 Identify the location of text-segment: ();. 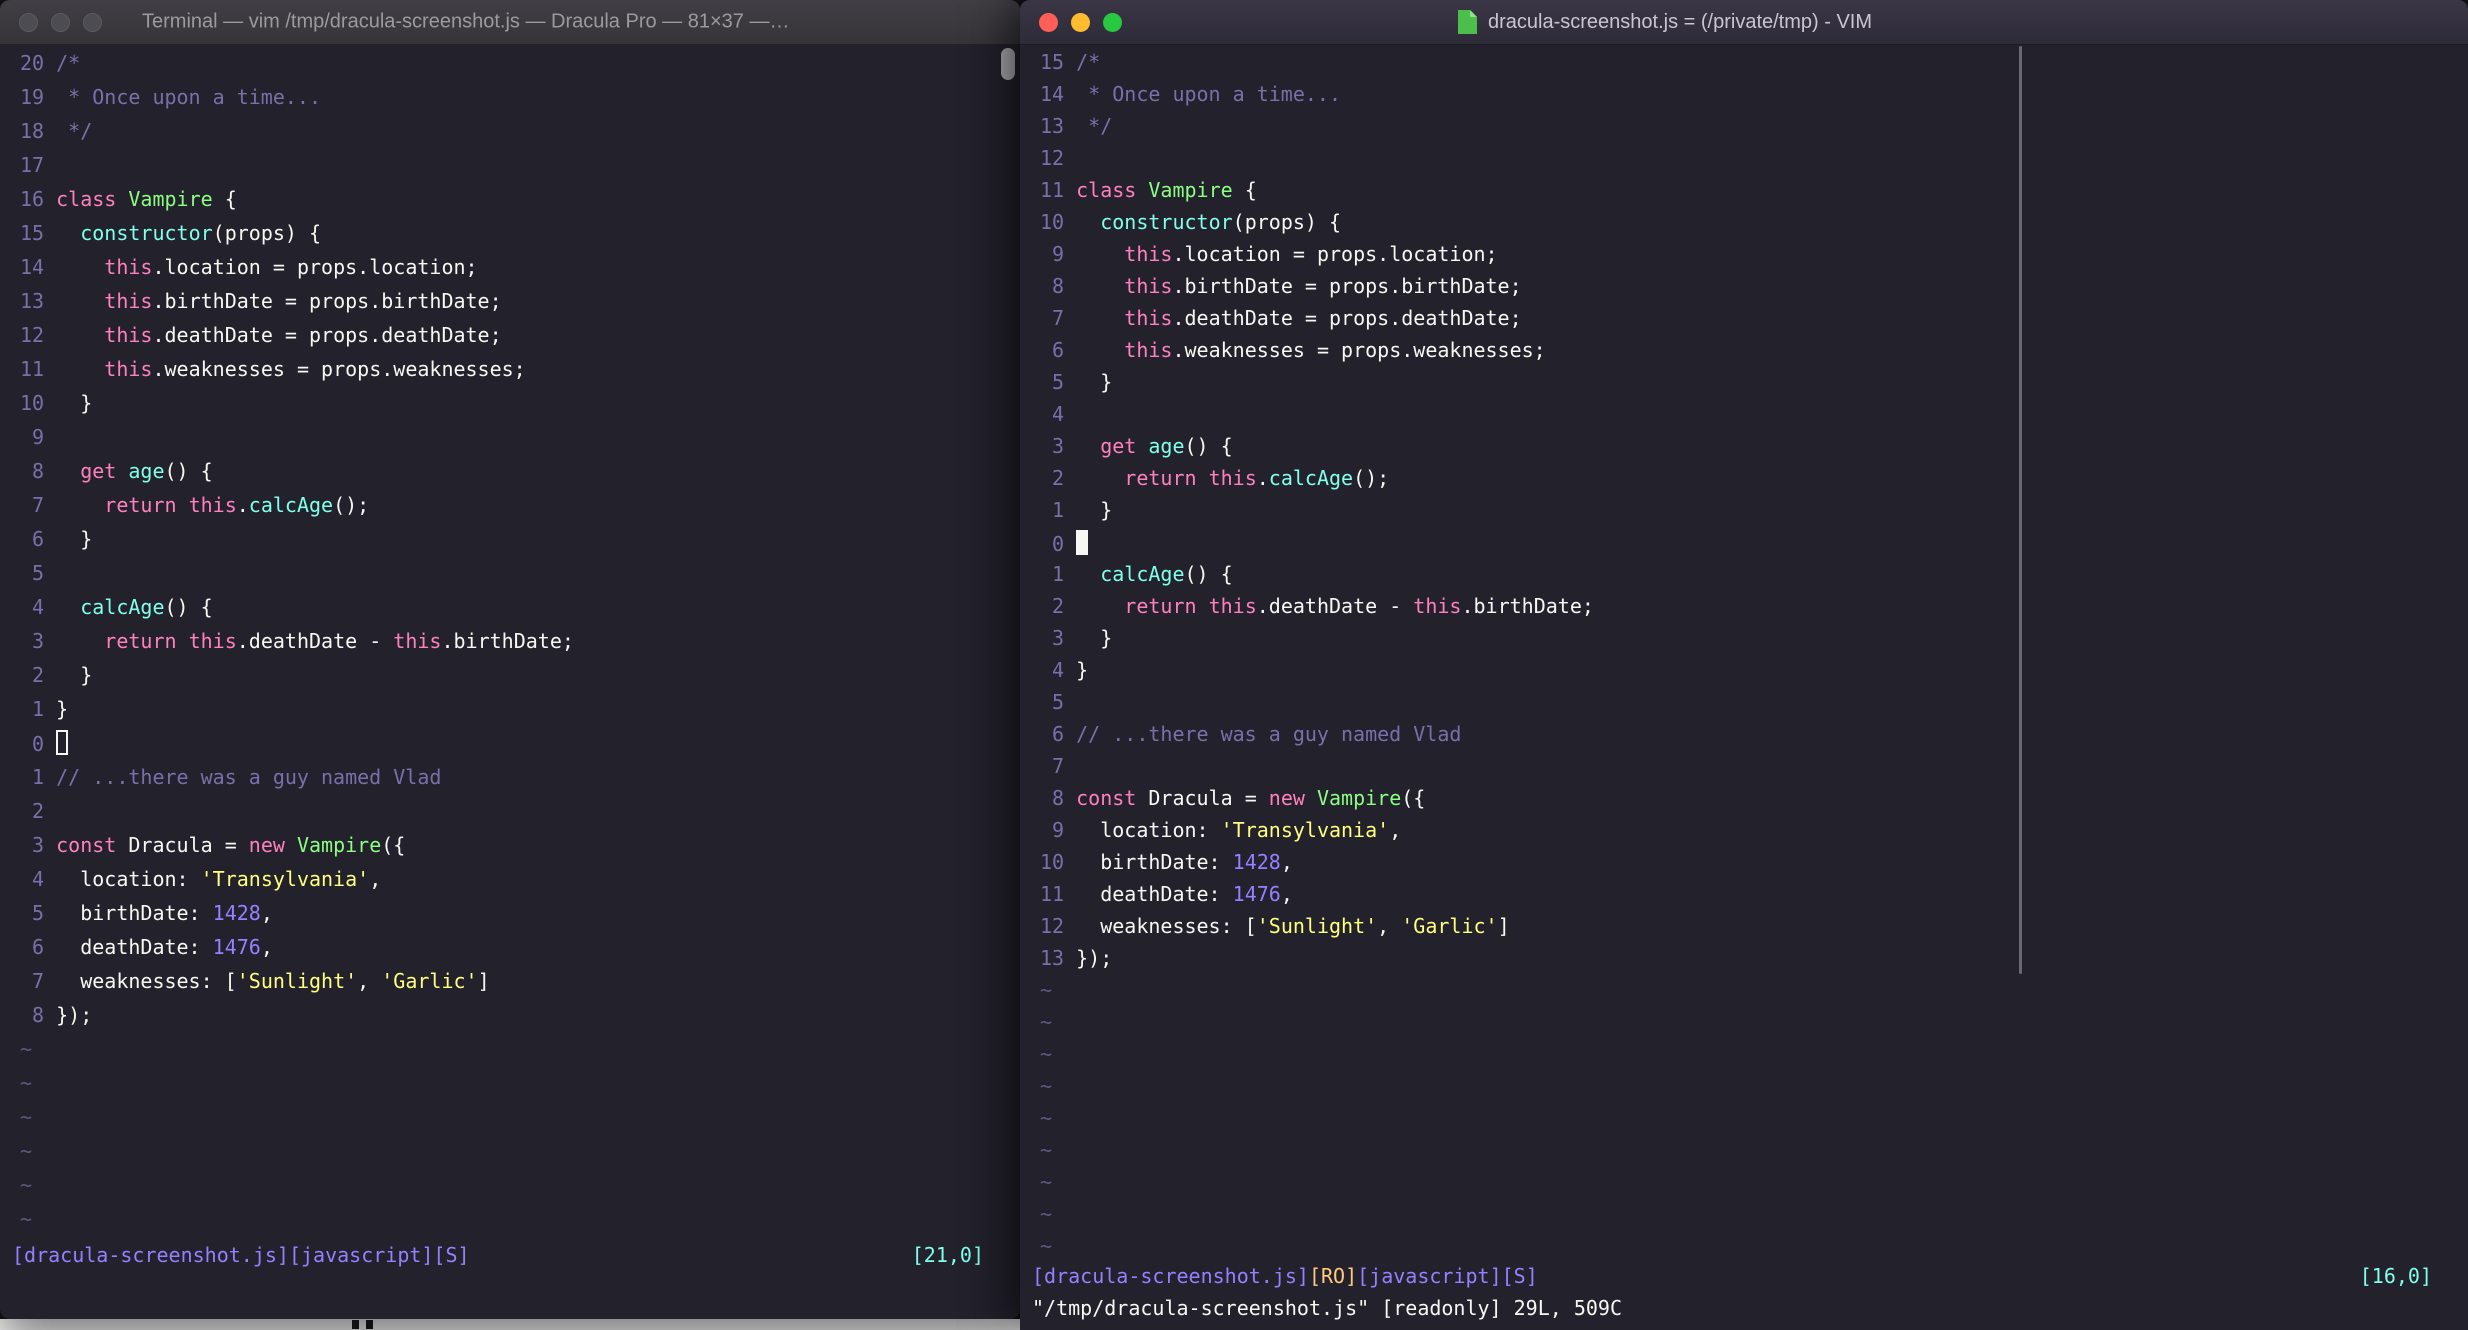
(351, 505).